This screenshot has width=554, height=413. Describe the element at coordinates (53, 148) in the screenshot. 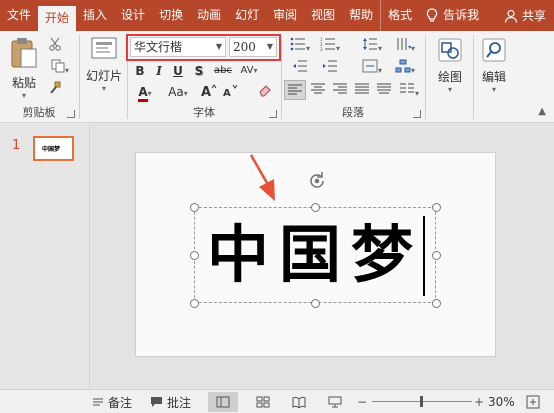

I see `slide-thumbnail: 中国梦` at that location.